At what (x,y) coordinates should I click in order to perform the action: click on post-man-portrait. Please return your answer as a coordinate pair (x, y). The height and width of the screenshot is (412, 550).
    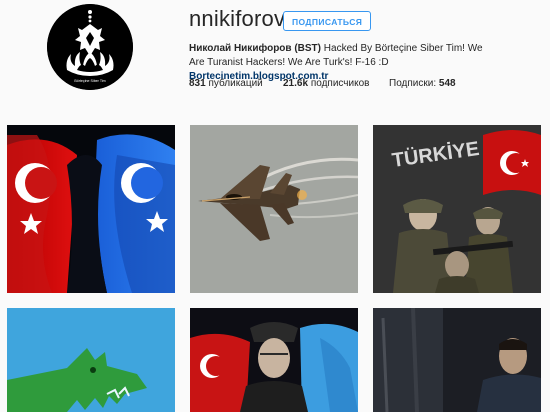
    Looking at the image, I should click on (457, 360).